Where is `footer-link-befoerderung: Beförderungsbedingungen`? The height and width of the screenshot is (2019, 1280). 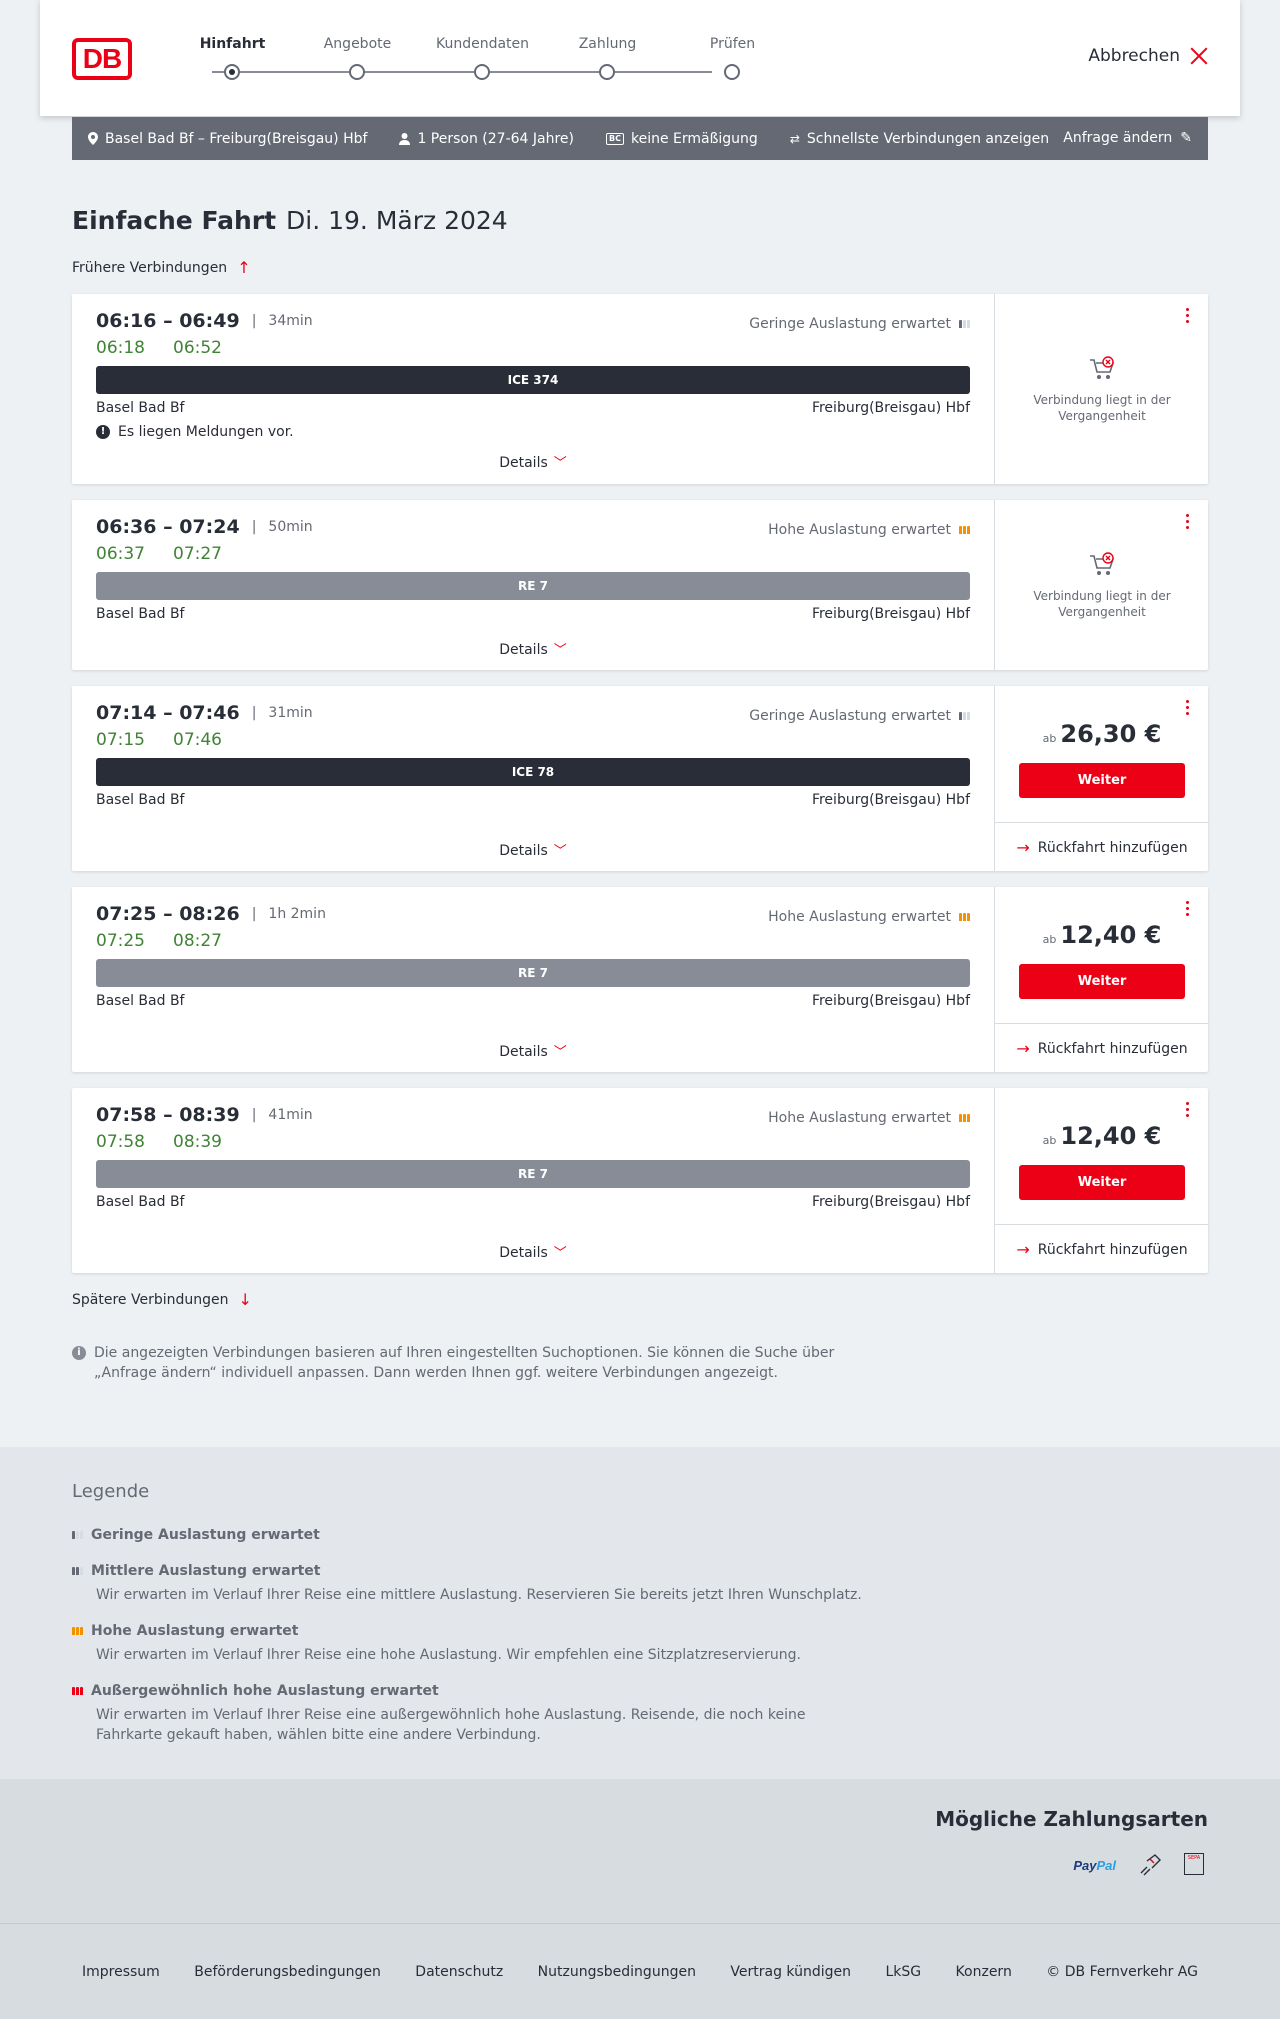 footer-link-befoerderung: Beförderungsbedingungen is located at coordinates (287, 1972).